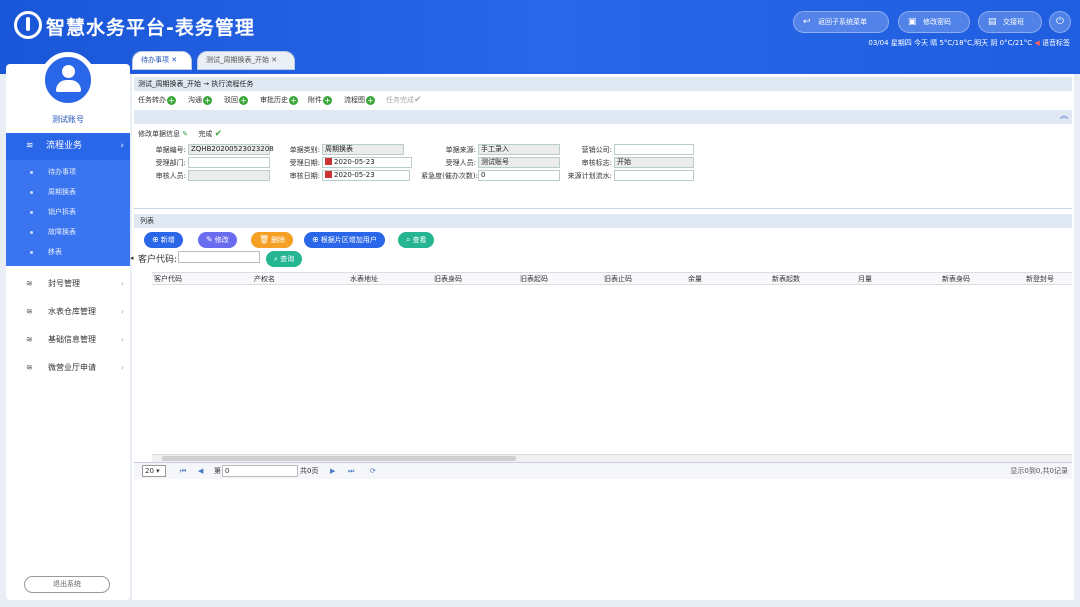 This screenshot has height=607, width=1080. What do you see at coordinates (64, 146) in the screenshot?
I see `sidebar-item-label: 流程业务` at bounding box center [64, 146].